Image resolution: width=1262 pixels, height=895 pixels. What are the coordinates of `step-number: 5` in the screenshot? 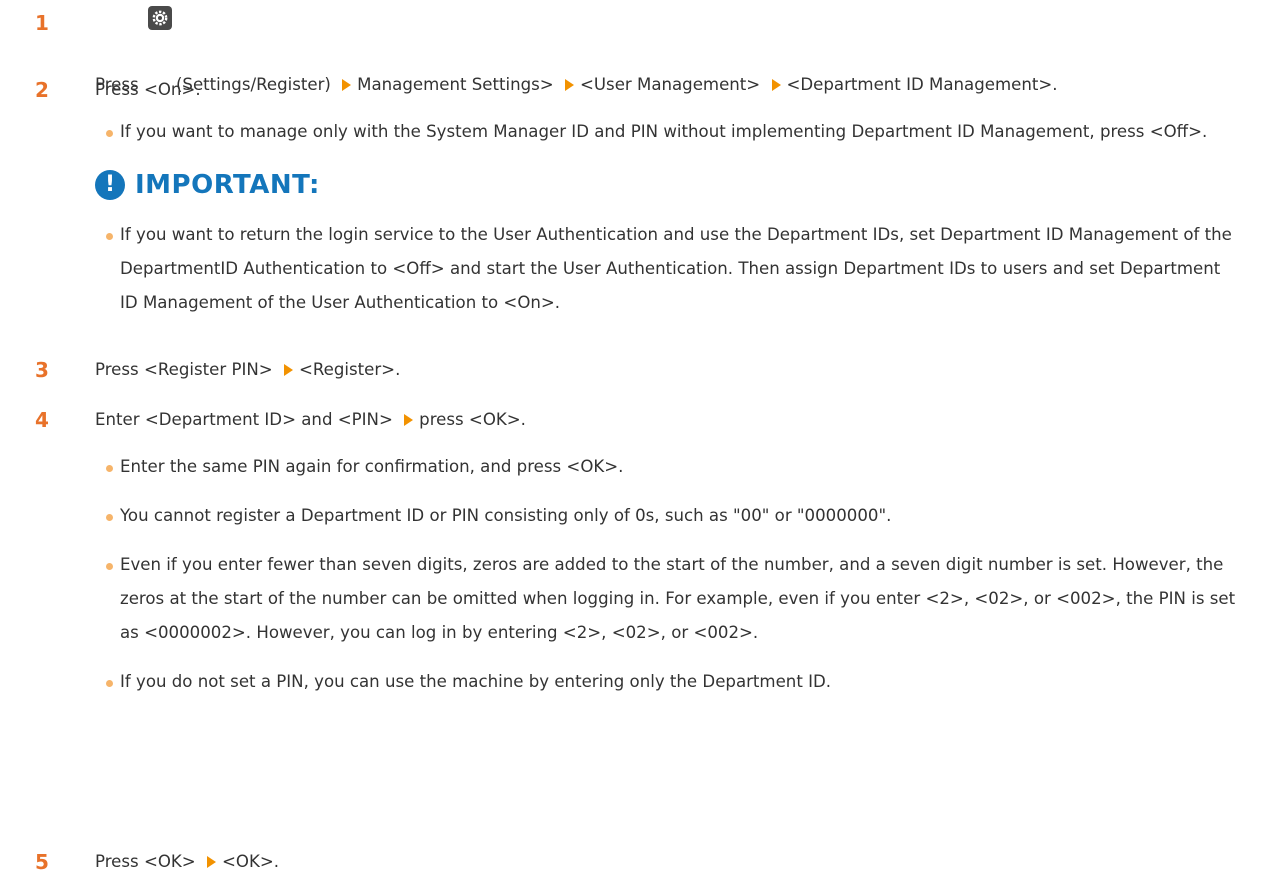 It's located at (42, 862).